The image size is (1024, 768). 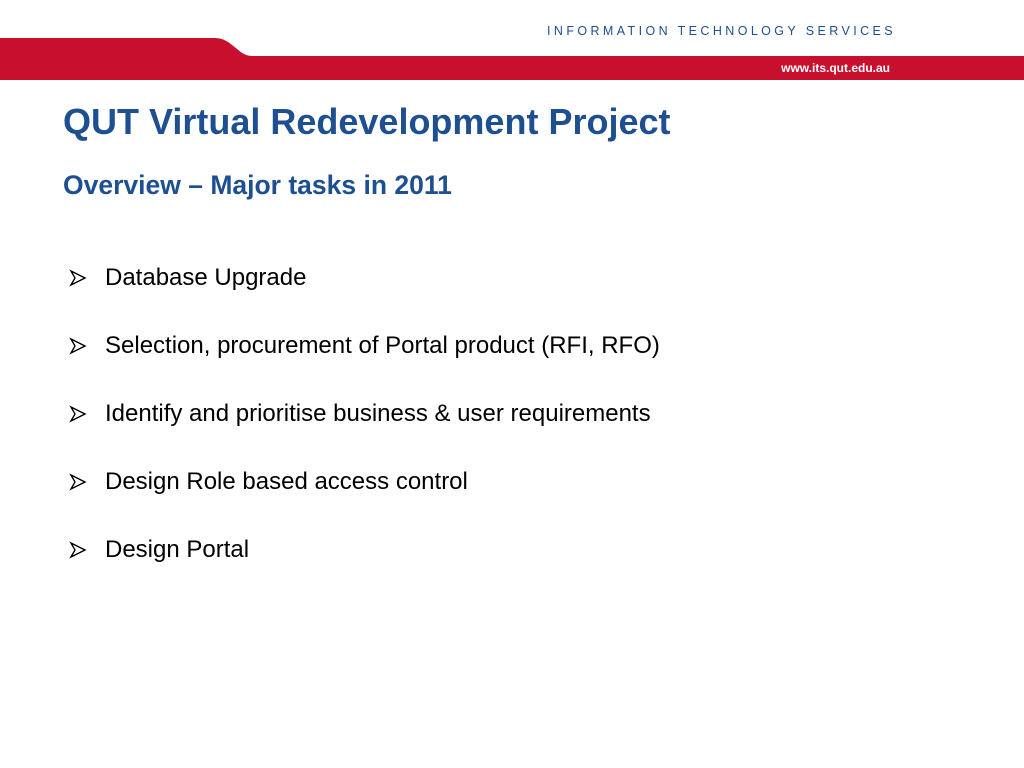 What do you see at coordinates (835, 68) in the screenshot?
I see `website-url: www.its.qut.edu.au` at bounding box center [835, 68].